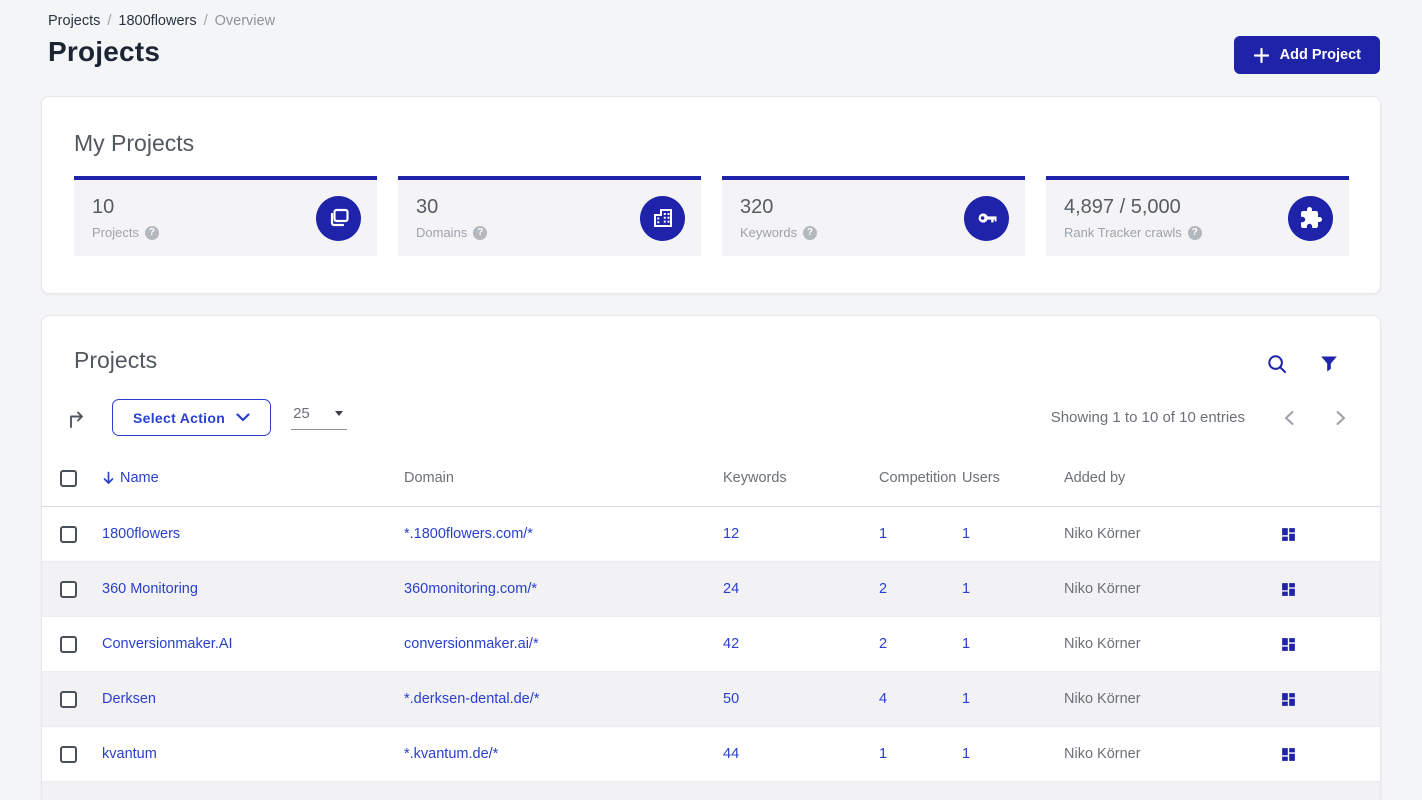  Describe the element at coordinates (157, 21) in the screenshot. I see `breadcrumb-1800flowers: 1800flowers` at that location.